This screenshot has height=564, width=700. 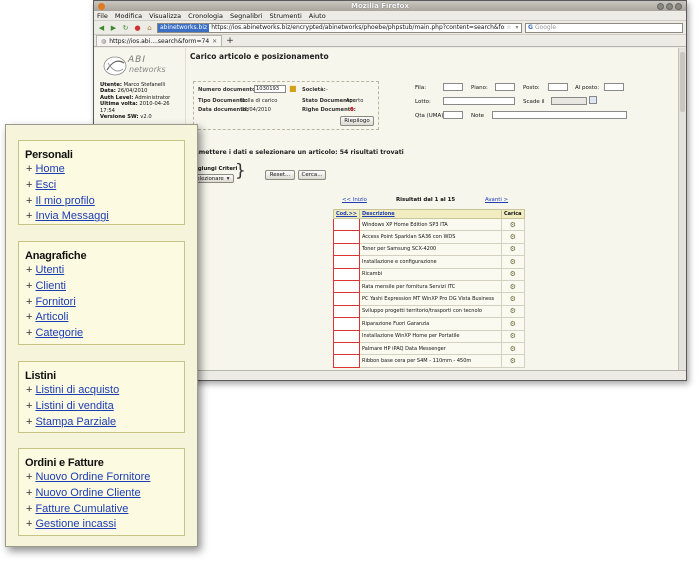 I want to click on menu-link: Home, so click(x=49, y=169).